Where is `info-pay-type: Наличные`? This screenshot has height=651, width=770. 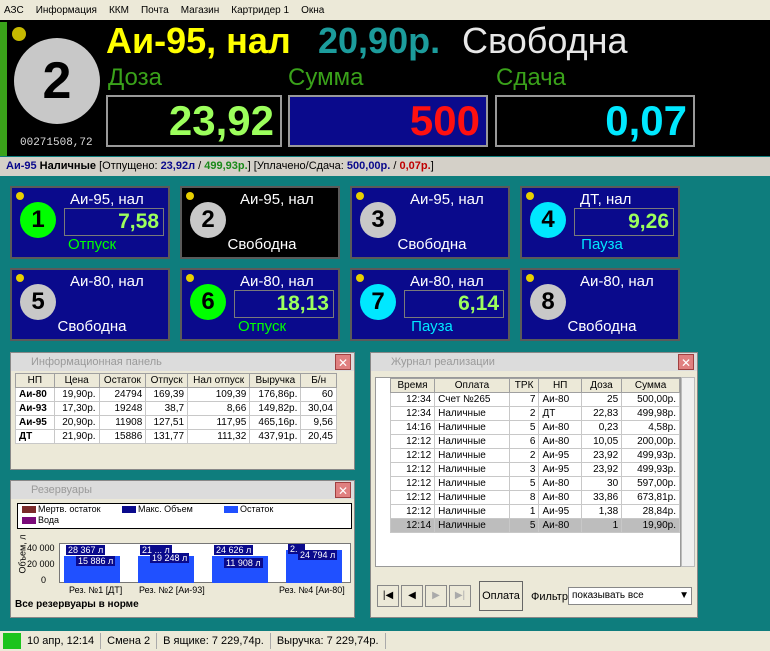
info-pay-type: Наличные is located at coordinates (68, 166).